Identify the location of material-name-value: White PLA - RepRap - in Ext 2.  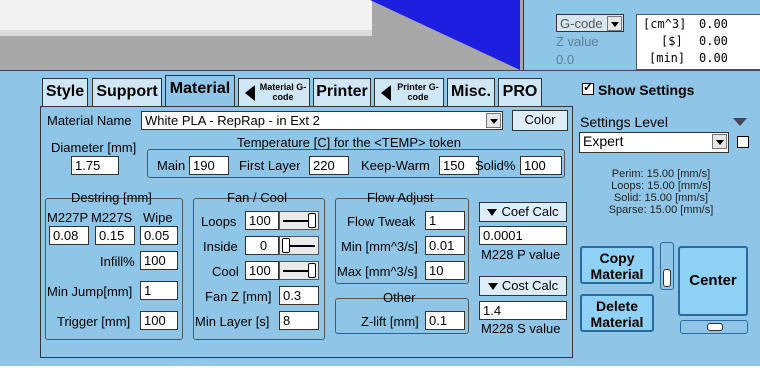
(232, 120).